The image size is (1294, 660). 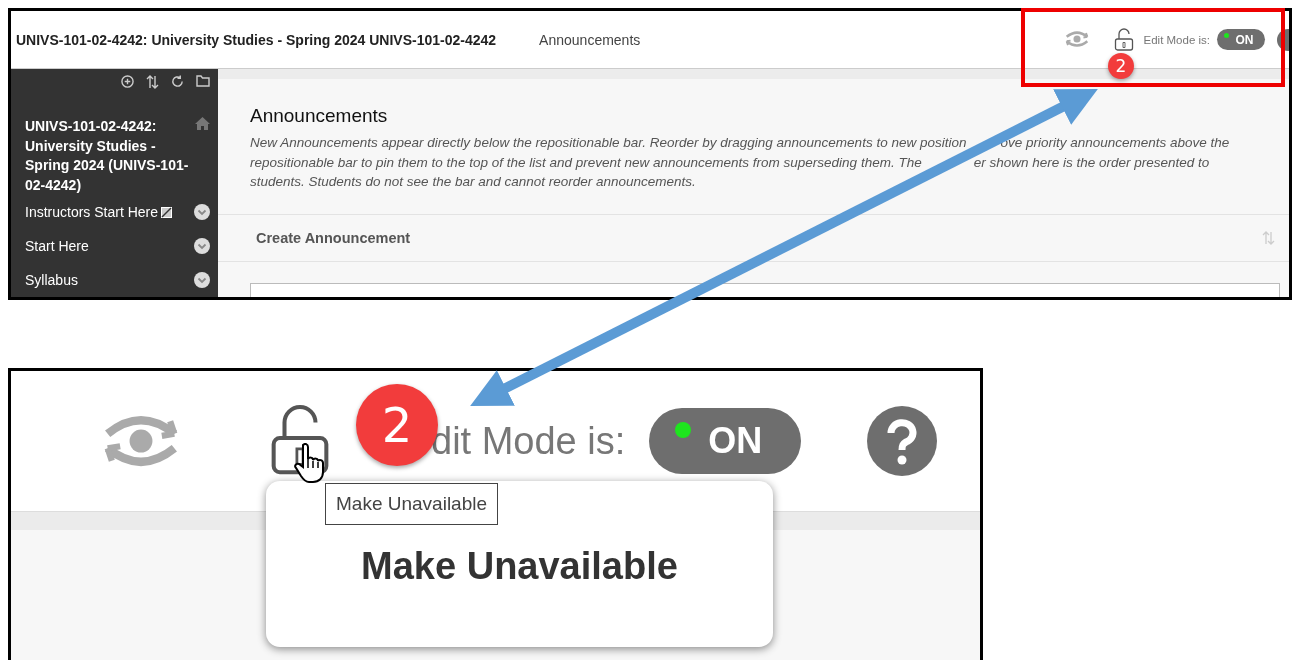 I want to click on sidebar-course-title: UNIVS-101-02-4242: University Studies - Spring 2024 (UNIVS-101-02-4242), so click(x=107, y=156).